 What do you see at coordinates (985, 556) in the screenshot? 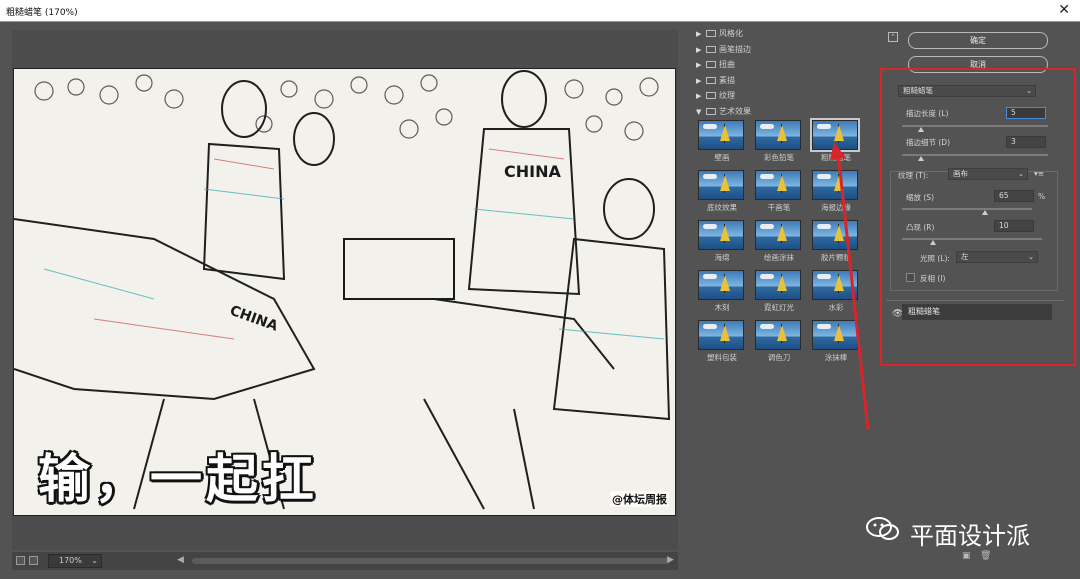
I see `trash-icon: 🗑` at bounding box center [985, 556].